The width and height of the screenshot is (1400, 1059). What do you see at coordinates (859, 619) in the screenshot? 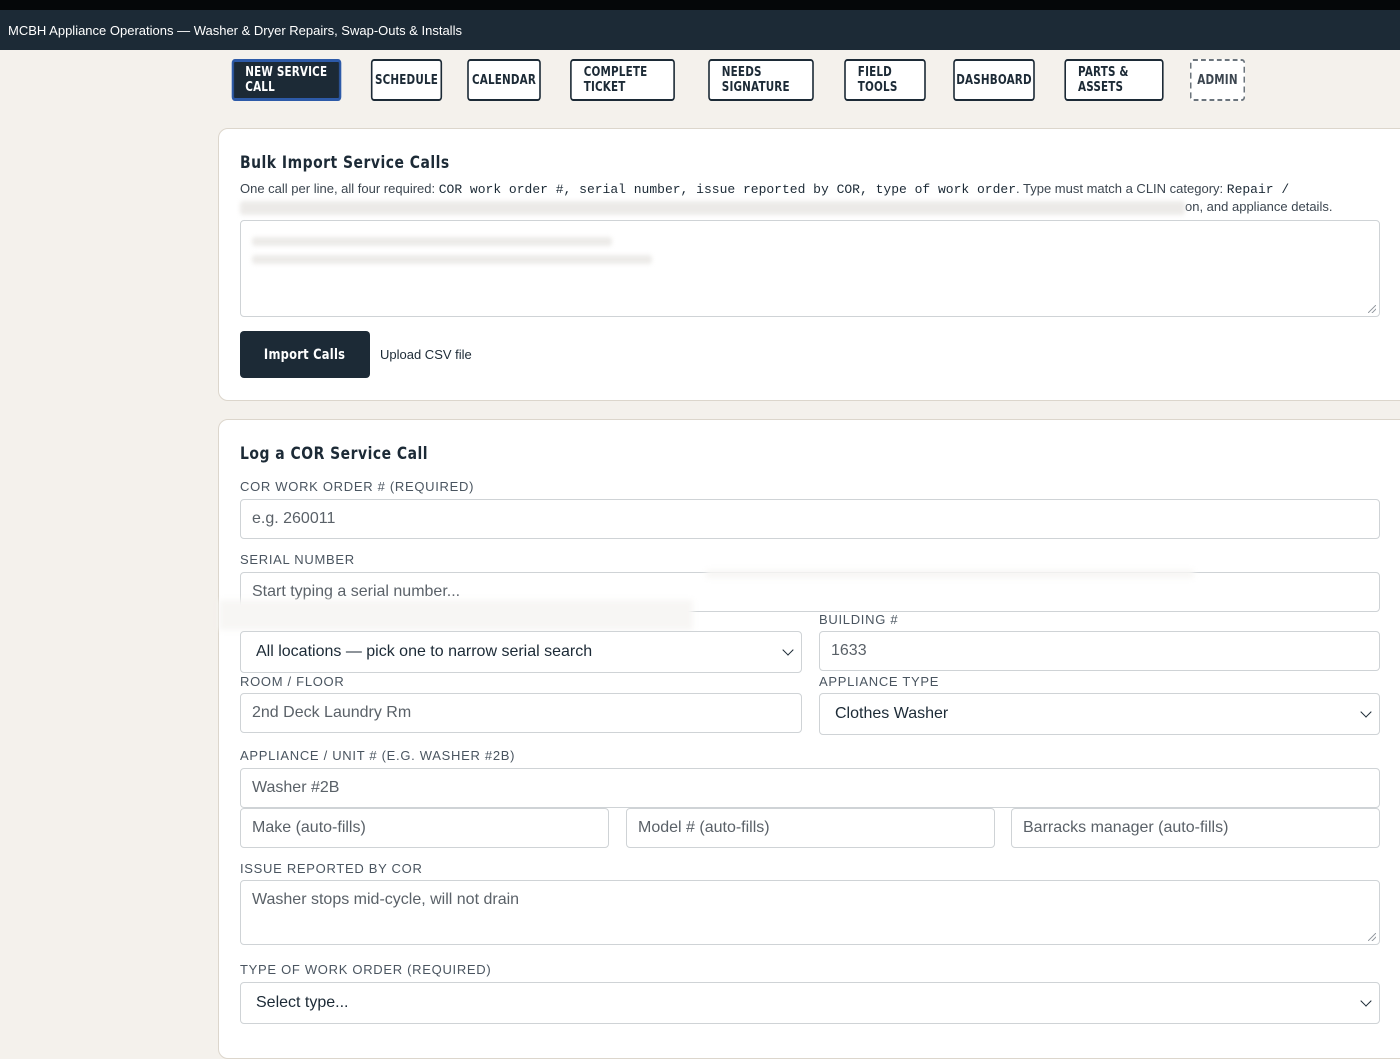
I see `building-label: Building #` at bounding box center [859, 619].